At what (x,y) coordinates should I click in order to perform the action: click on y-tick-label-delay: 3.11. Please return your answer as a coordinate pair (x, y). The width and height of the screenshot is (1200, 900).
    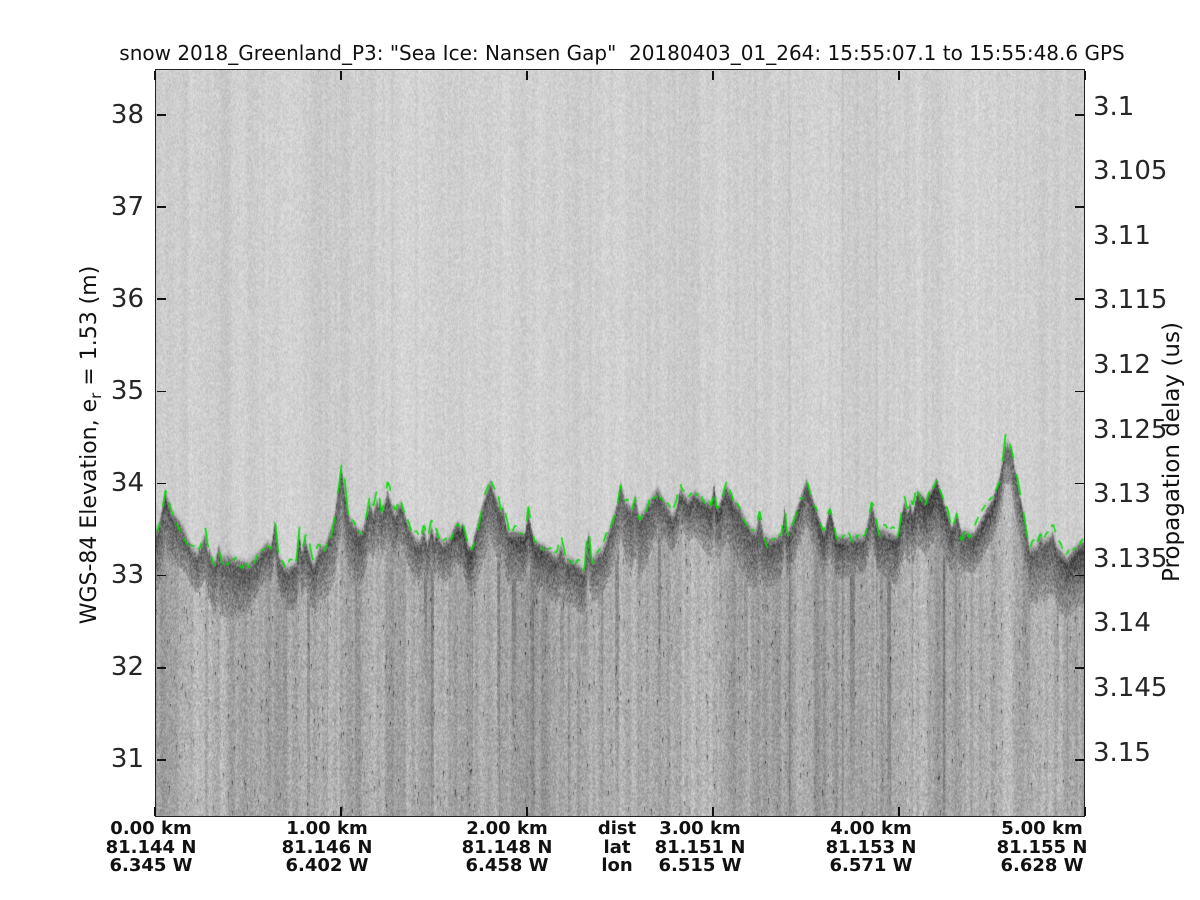
    Looking at the image, I should click on (1122, 235).